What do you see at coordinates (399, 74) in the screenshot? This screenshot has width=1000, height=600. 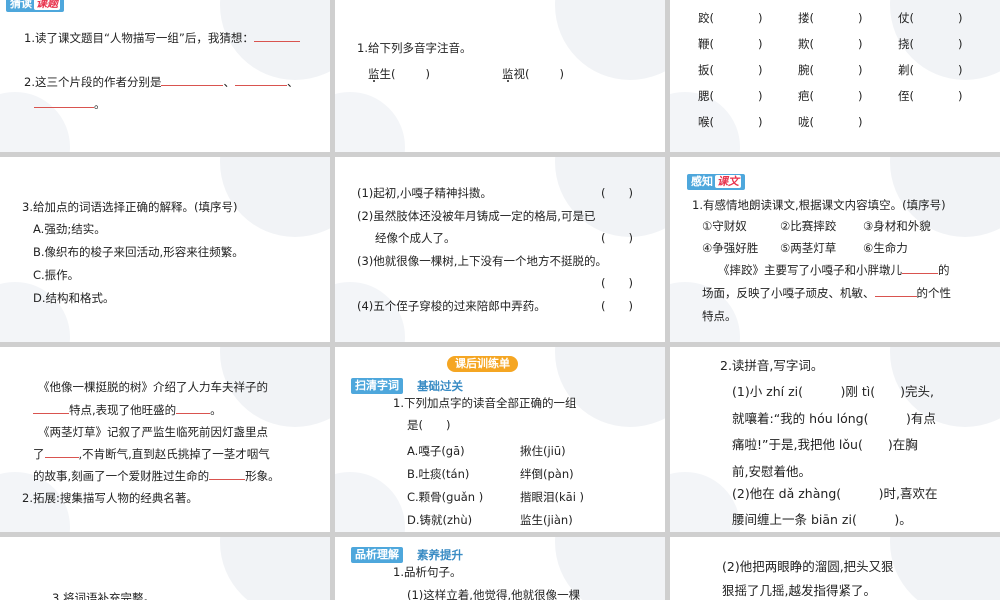 I see `word-jiansheng: 监生()` at bounding box center [399, 74].